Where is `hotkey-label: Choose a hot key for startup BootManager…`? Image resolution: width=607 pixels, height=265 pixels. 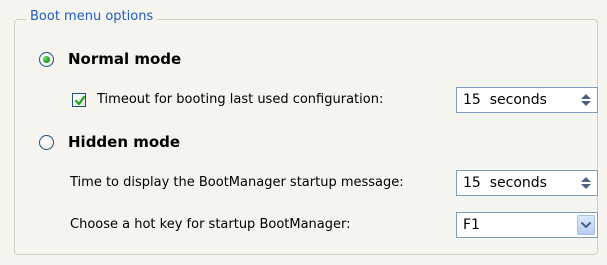
hotkey-label: Choose a hot key for startup BootManager… is located at coordinates (210, 224).